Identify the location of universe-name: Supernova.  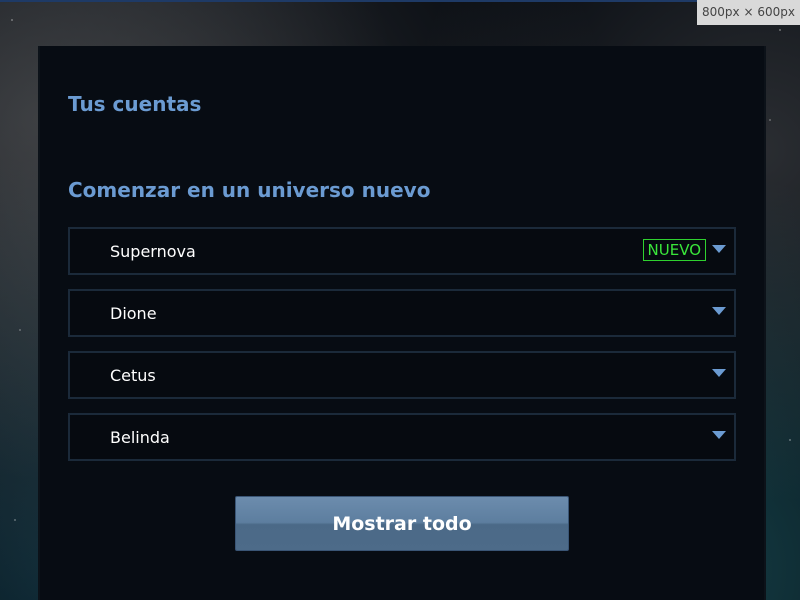
(153, 251).